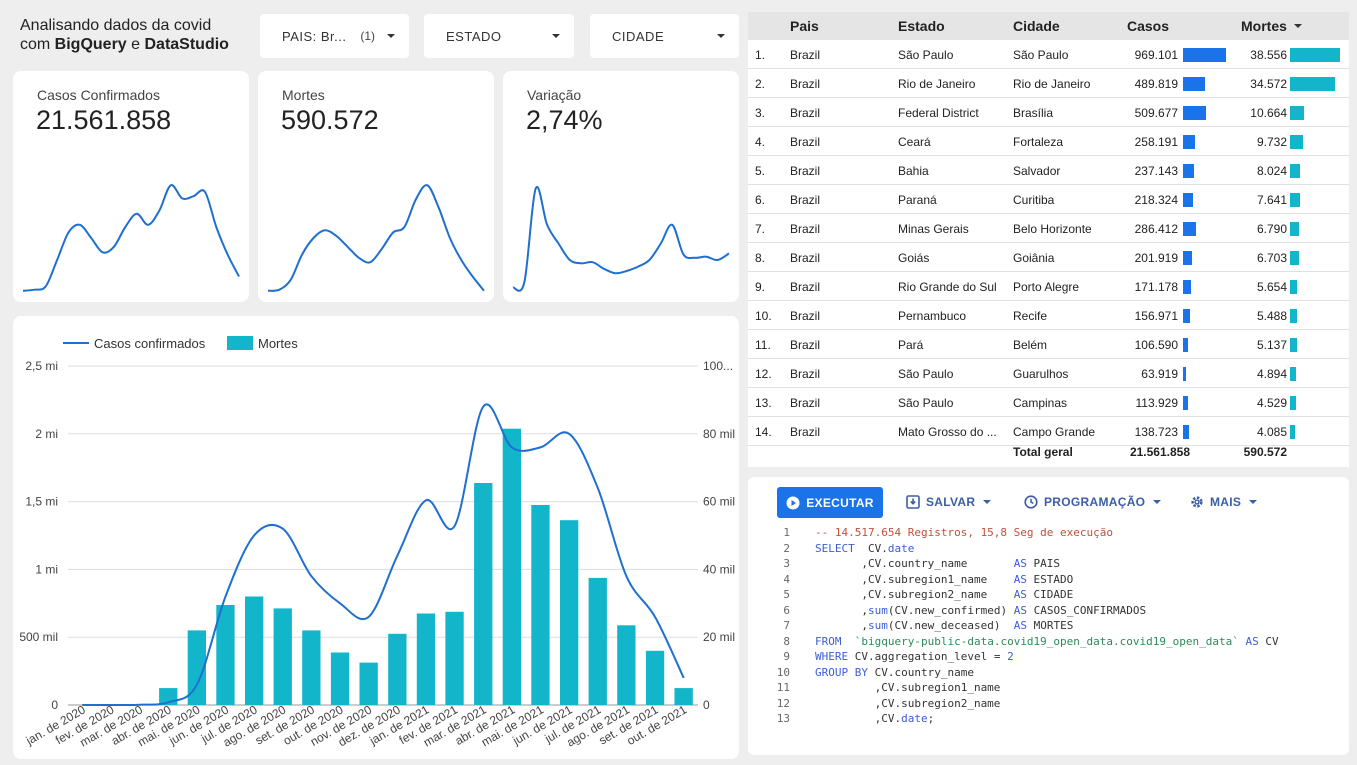 The height and width of the screenshot is (765, 1357). Describe the element at coordinates (760, 142) in the screenshot. I see `row-index: 4.` at that location.